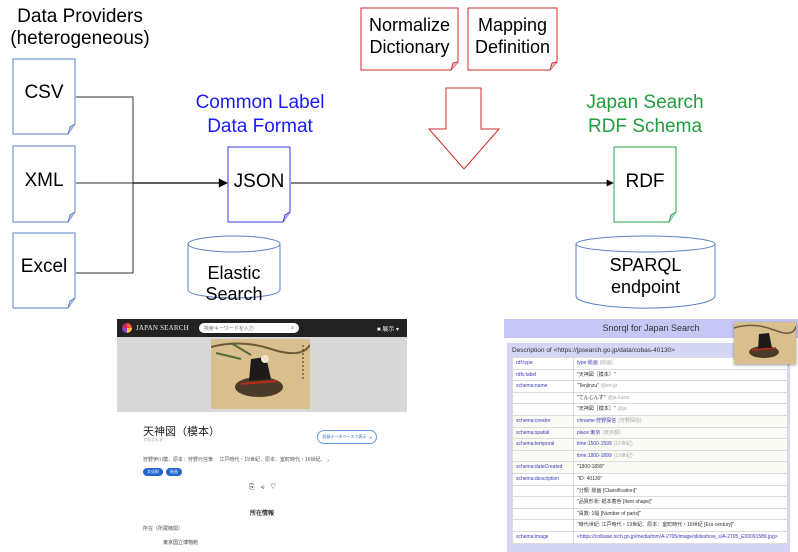  Describe the element at coordinates (615, 502) in the screenshot. I see `value-text: "品質形状: 紙本着色 [Item shape]"` at that location.